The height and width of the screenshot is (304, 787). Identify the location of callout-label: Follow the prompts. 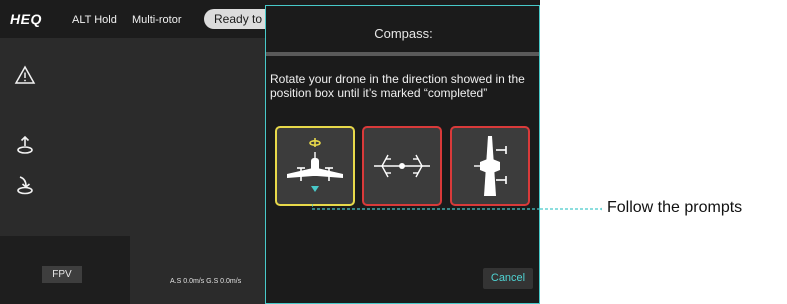
(675, 207).